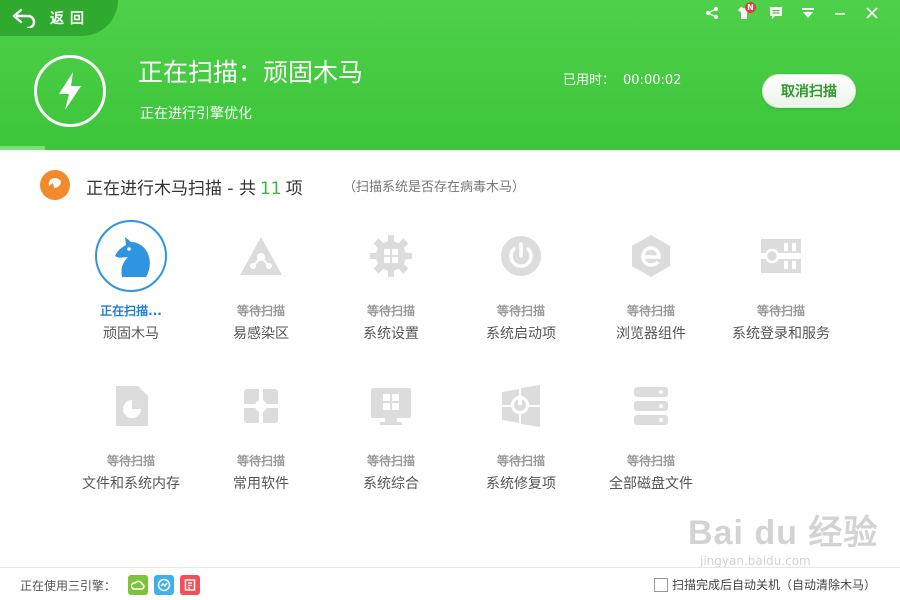  I want to click on disk-stack-icon, so click(651, 406).